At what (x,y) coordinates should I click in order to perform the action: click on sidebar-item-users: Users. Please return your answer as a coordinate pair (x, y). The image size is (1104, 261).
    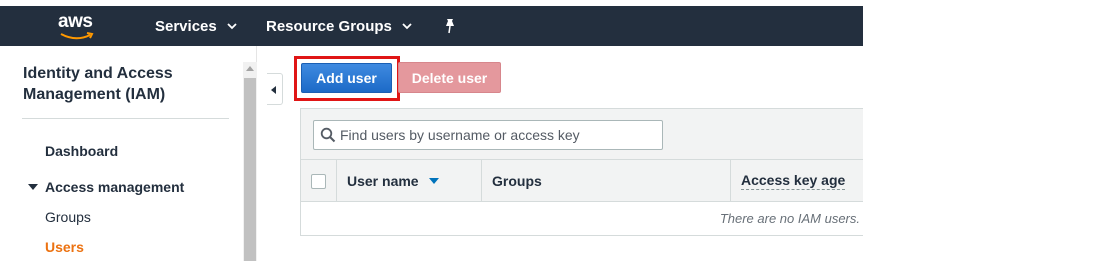
    Looking at the image, I should click on (64, 247).